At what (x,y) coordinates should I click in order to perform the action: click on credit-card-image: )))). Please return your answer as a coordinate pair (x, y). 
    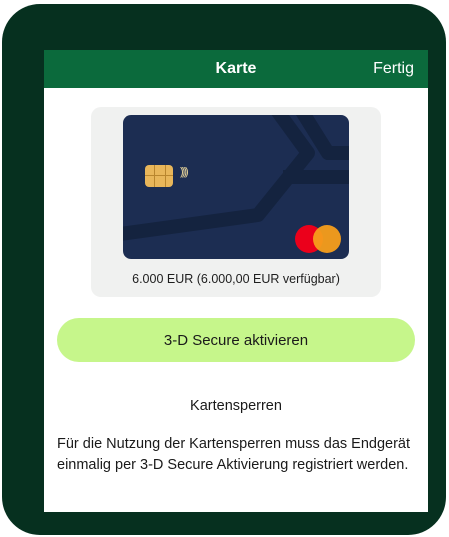
    Looking at the image, I should click on (236, 187).